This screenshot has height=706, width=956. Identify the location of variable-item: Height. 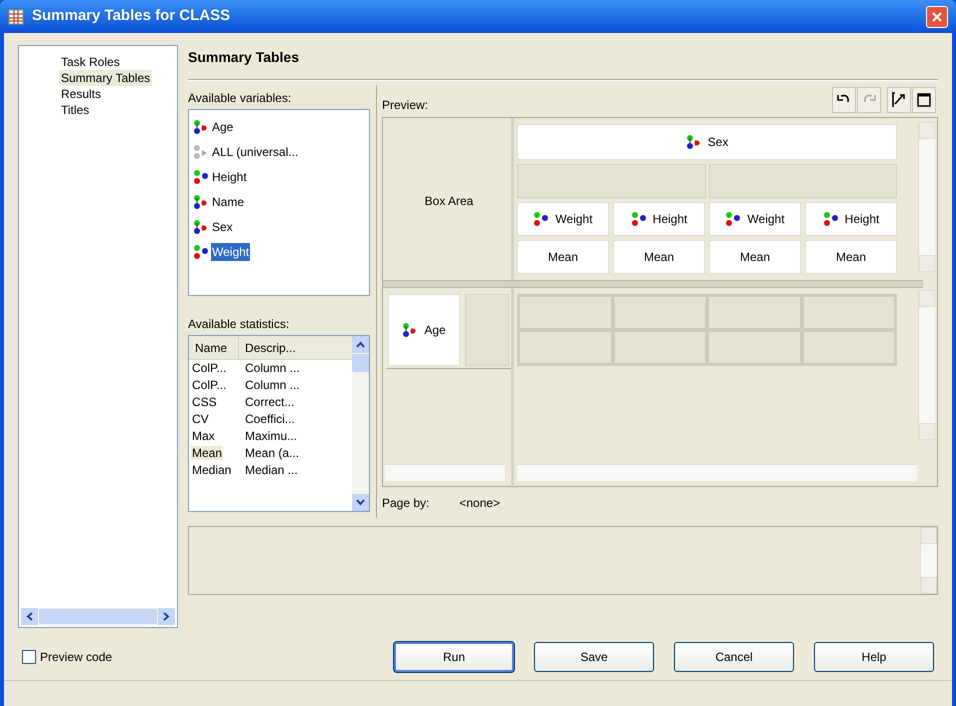
(220, 176).